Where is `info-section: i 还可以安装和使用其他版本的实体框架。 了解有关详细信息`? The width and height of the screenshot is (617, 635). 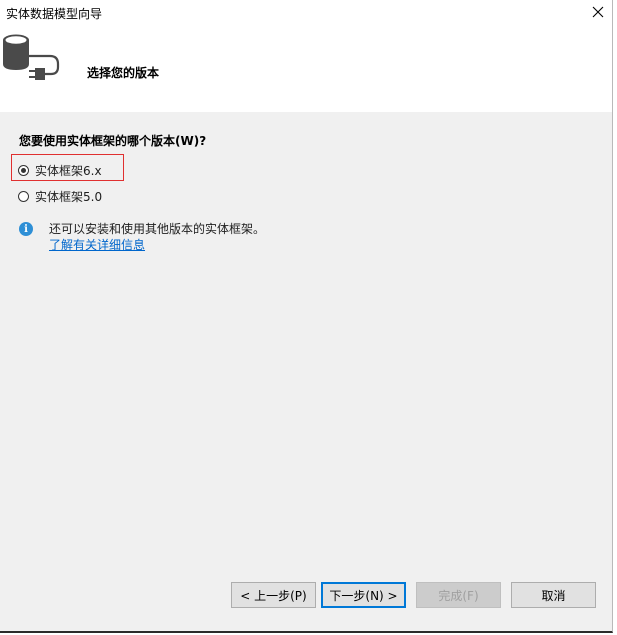
info-section: i 还可以安装和使用其他版本的实体框架。 了解有关详细信息 is located at coordinates (142, 237).